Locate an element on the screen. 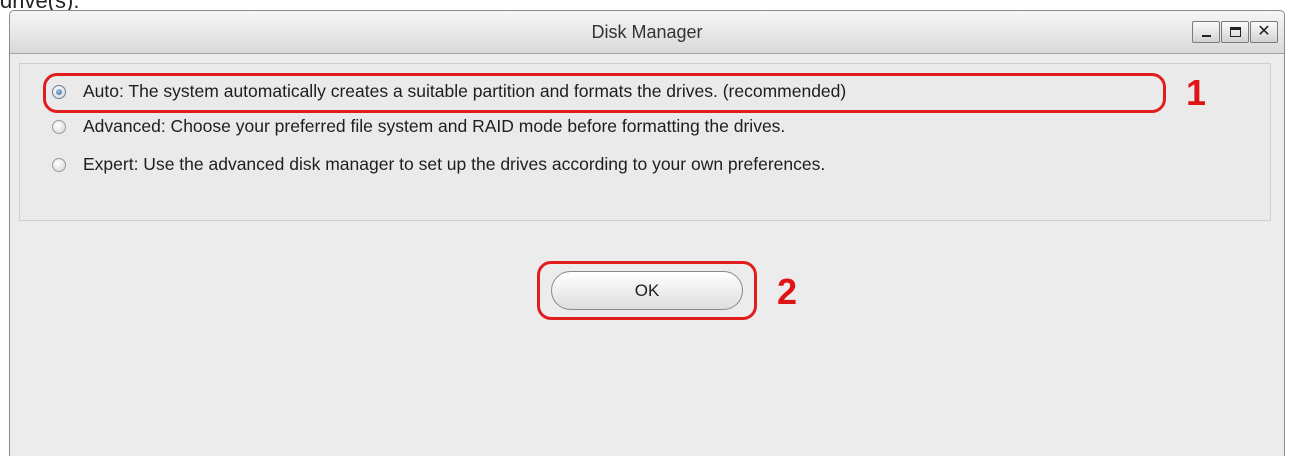  maximize-icon is located at coordinates (1235, 32).